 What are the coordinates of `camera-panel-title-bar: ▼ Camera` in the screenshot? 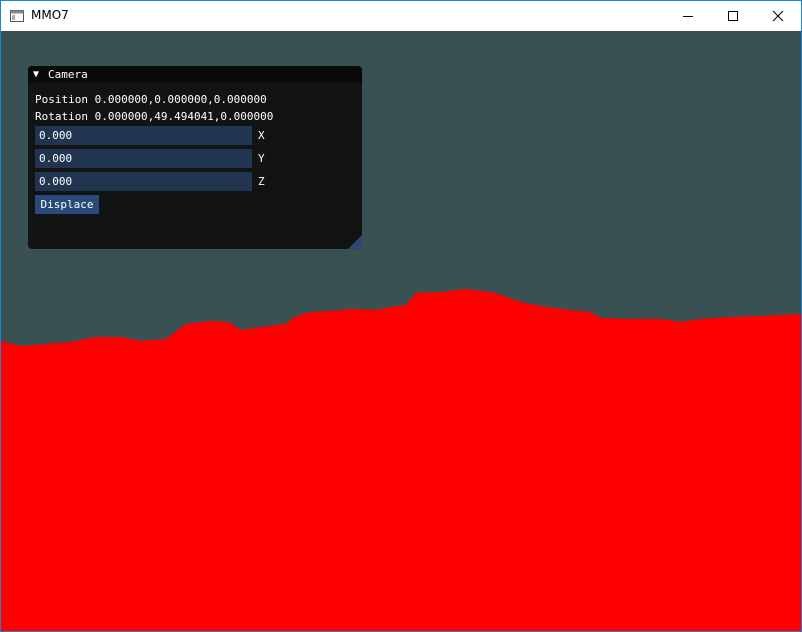 It's located at (195, 74).